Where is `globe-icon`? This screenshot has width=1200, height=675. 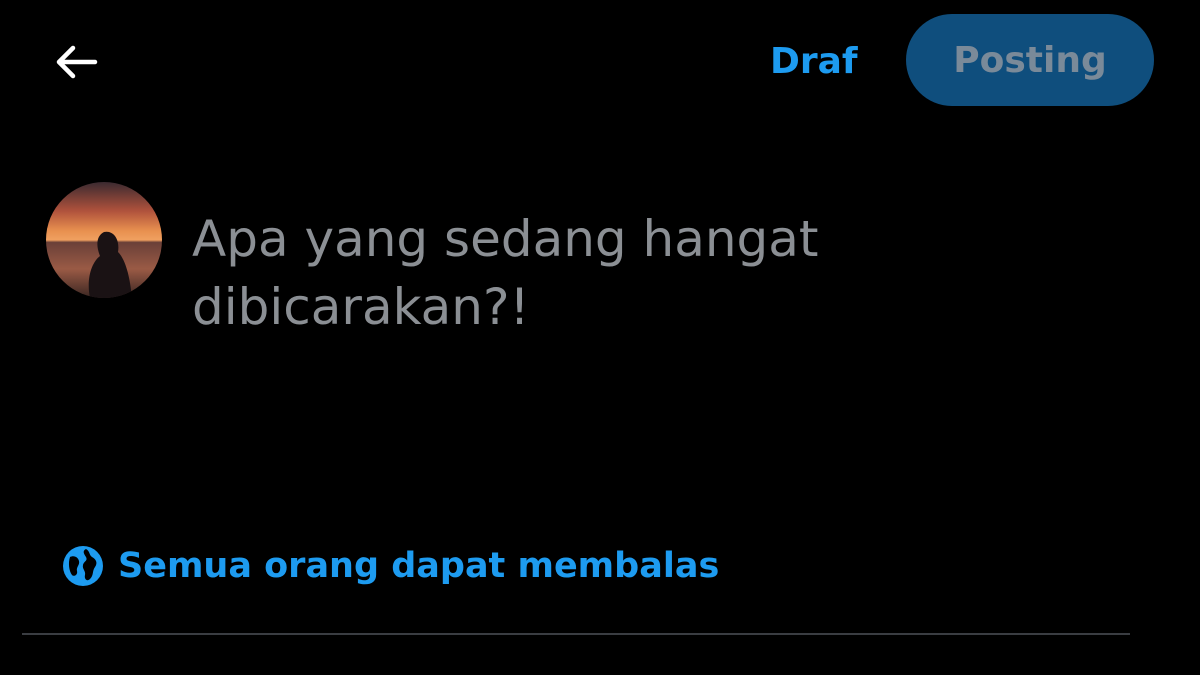
globe-icon is located at coordinates (83, 566).